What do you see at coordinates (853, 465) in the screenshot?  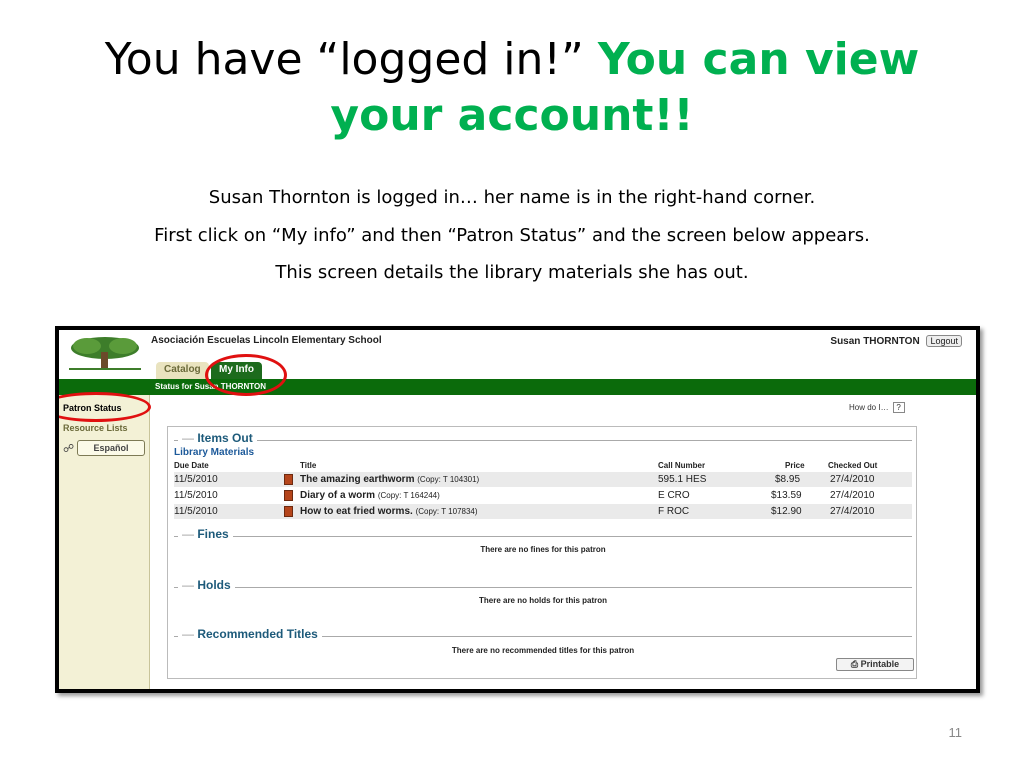 I see `column-checked-out: Checked Out` at bounding box center [853, 465].